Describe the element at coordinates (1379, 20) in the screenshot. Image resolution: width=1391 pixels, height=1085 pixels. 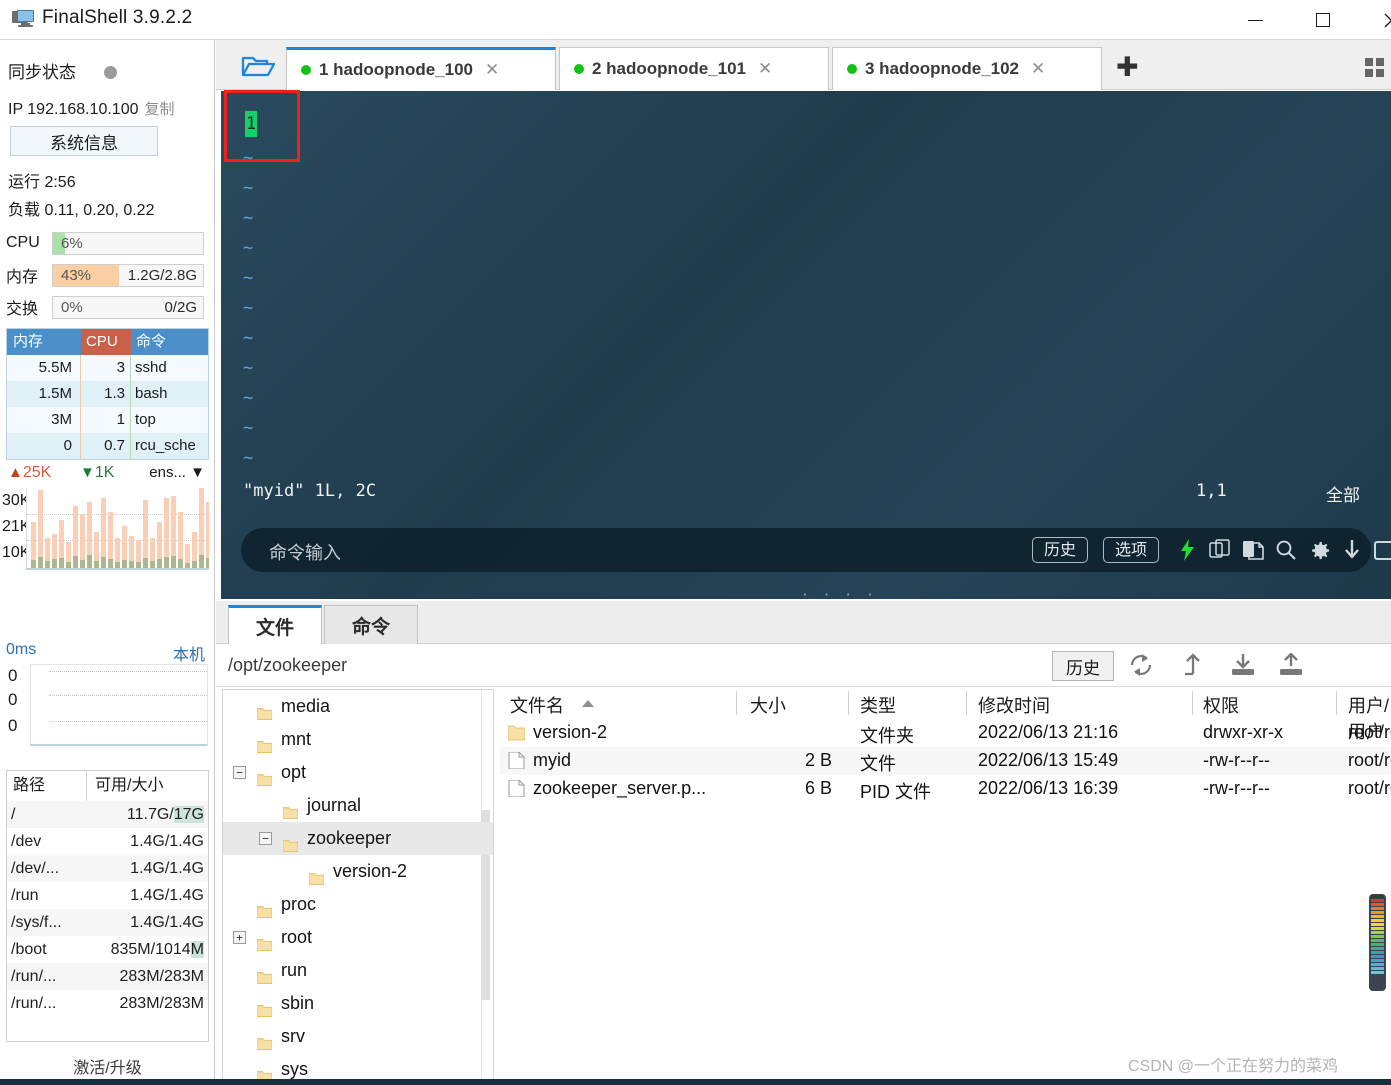
I see `close-button` at that location.